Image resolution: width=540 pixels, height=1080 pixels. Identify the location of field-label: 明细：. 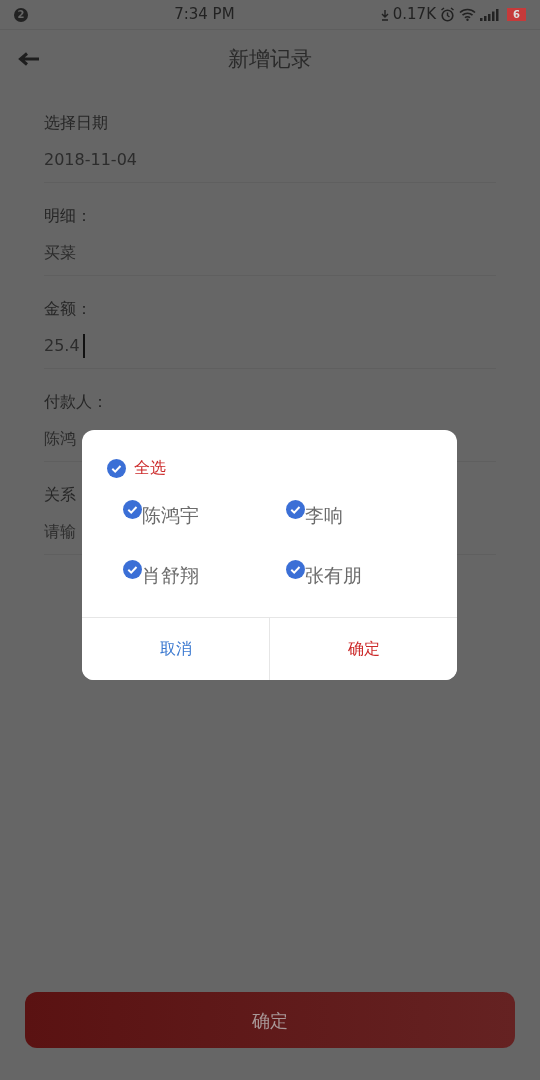
(68, 216).